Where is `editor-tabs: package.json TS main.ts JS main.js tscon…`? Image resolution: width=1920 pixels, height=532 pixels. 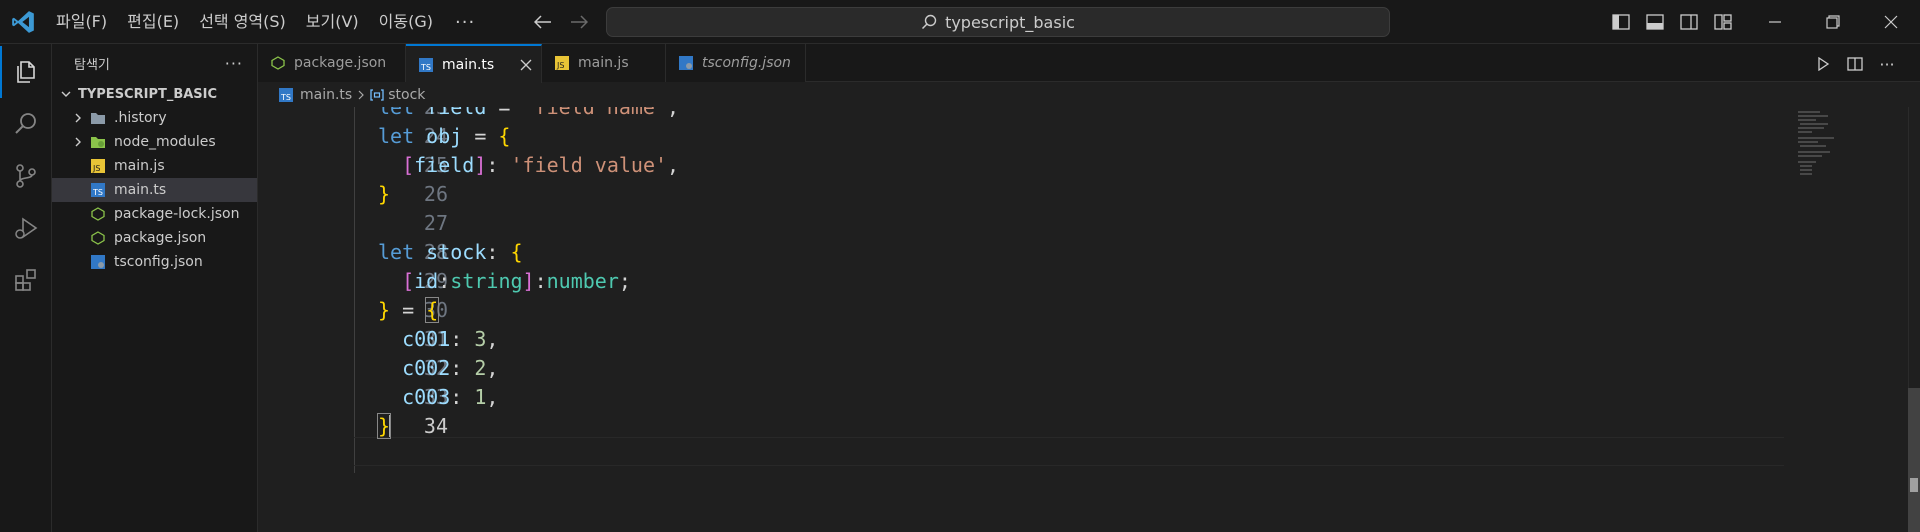
editor-tabs: package.json TS main.ts JS main.js tscon… is located at coordinates (1089, 63).